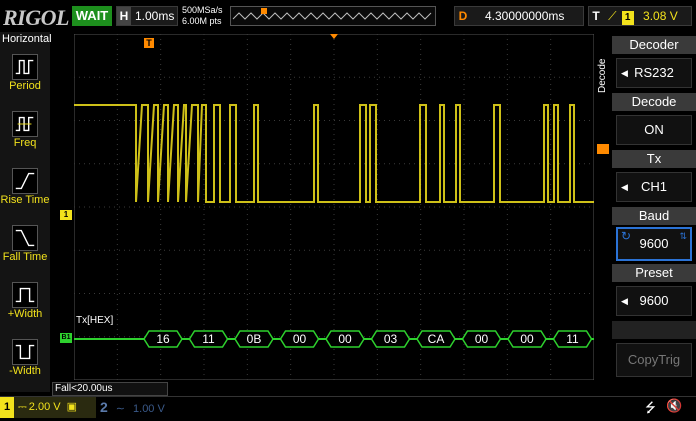  I want to click on preset-select: ◀ 9600, so click(654, 301).